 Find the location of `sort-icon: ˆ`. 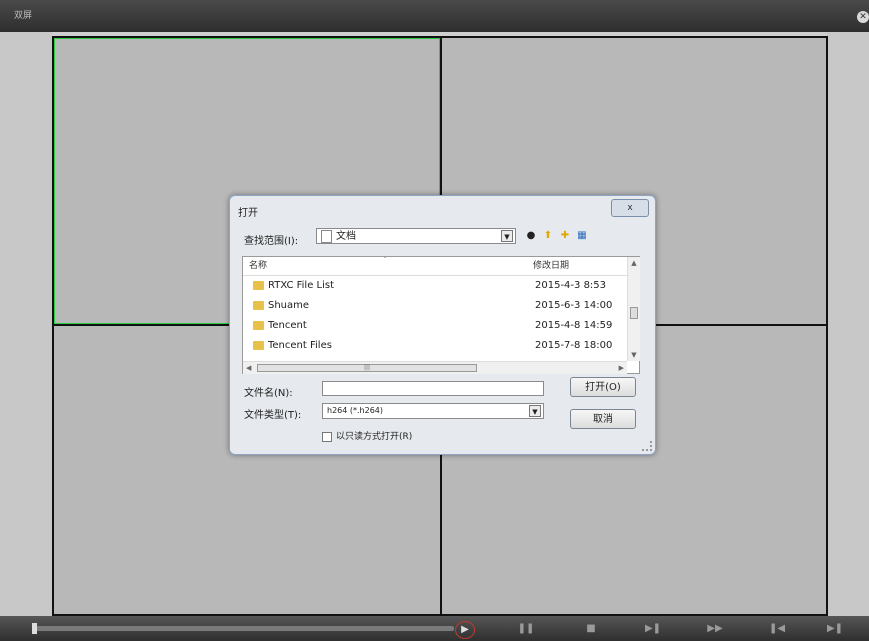

sort-icon: ˆ is located at coordinates (385, 260).